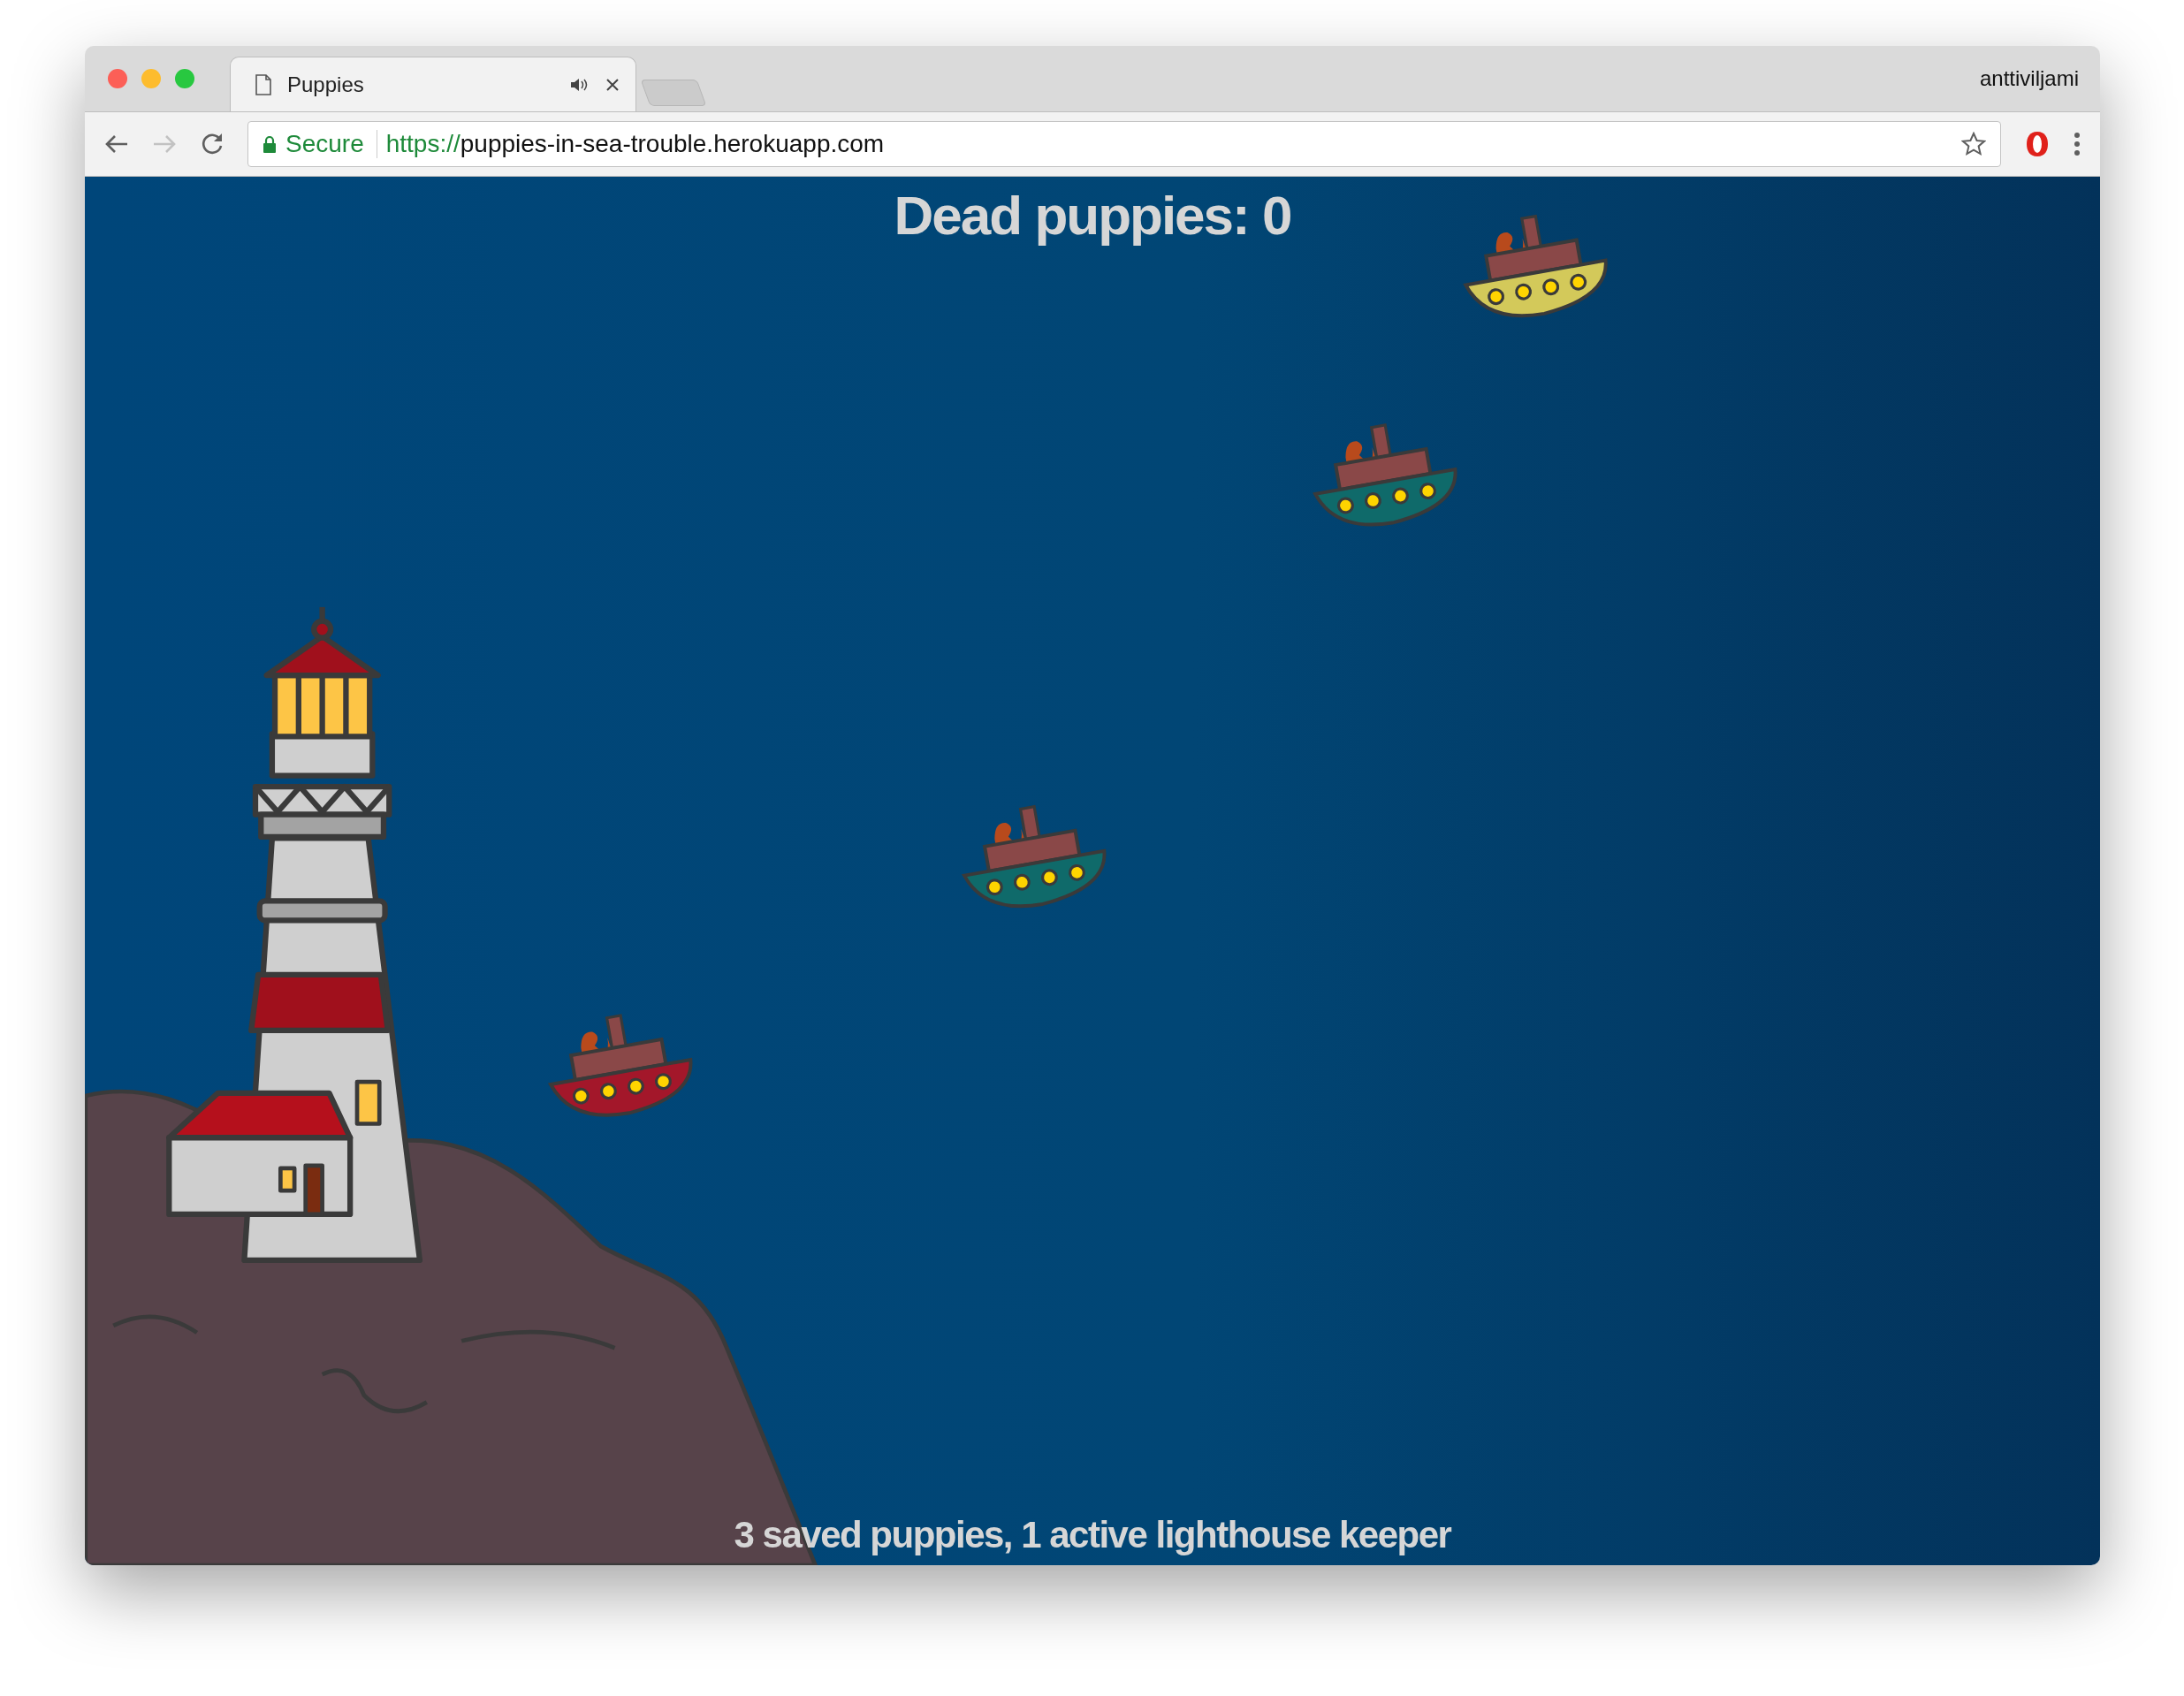 The width and height of the screenshot is (2184, 1696). I want to click on document-icon, so click(263, 84).